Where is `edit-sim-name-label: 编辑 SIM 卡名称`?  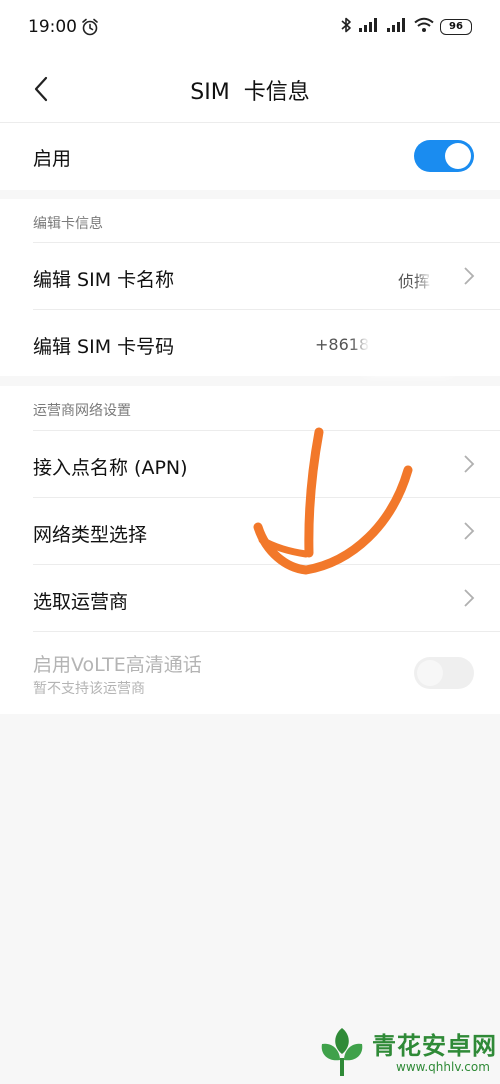 edit-sim-name-label: 编辑 SIM 卡名称 is located at coordinates (104, 280).